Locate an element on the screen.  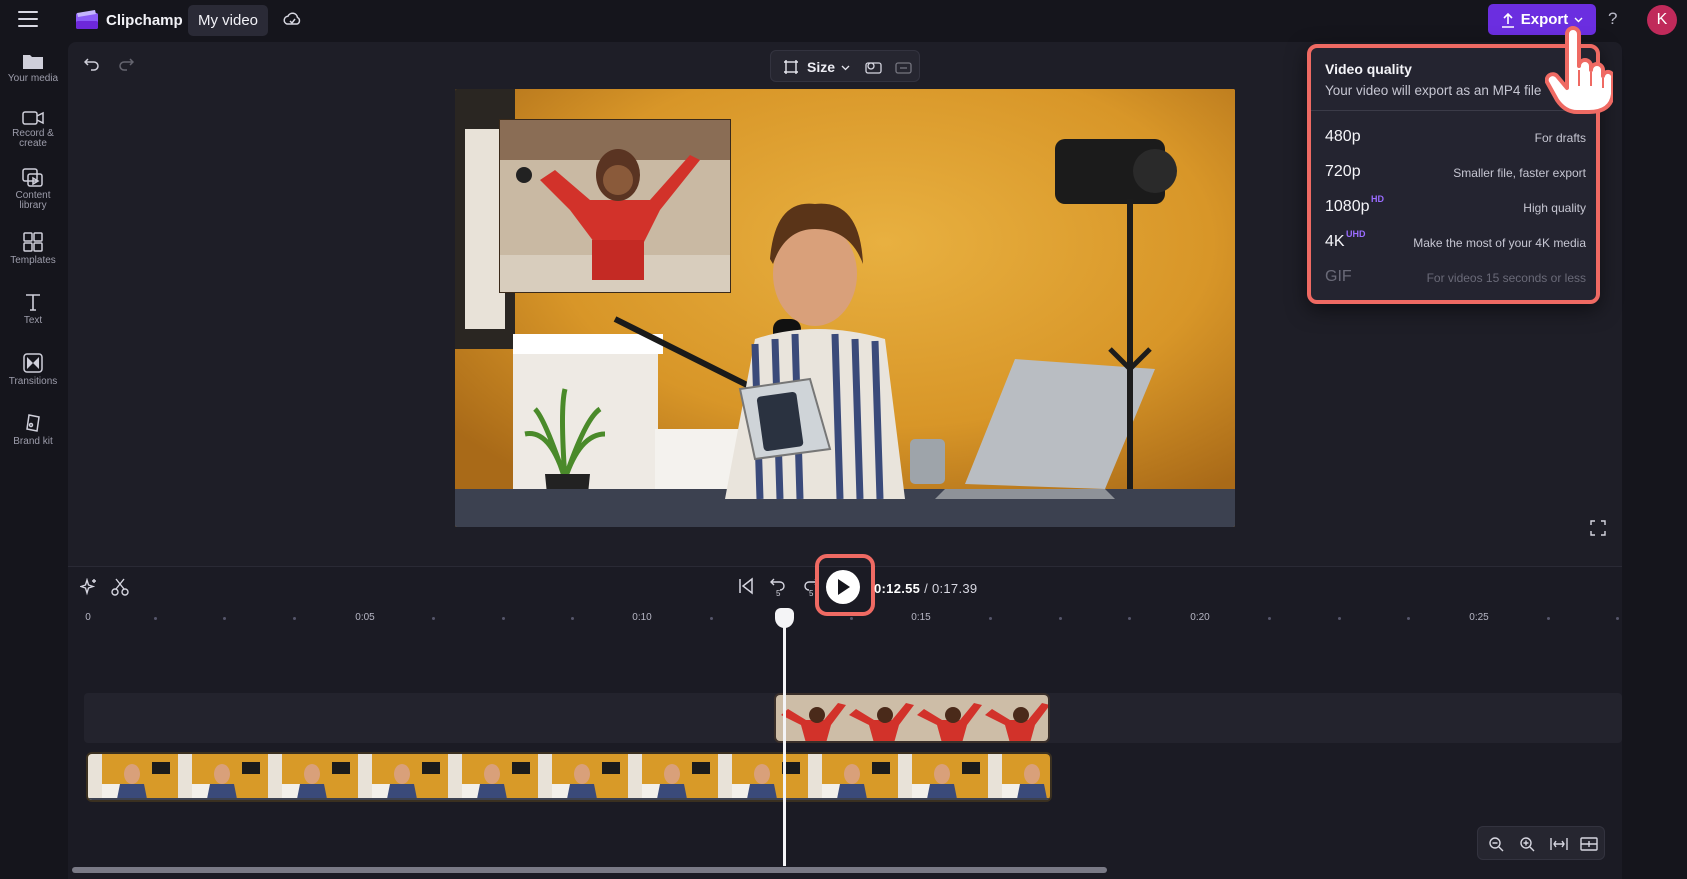
upload-icon is located at coordinates (1507, 20).